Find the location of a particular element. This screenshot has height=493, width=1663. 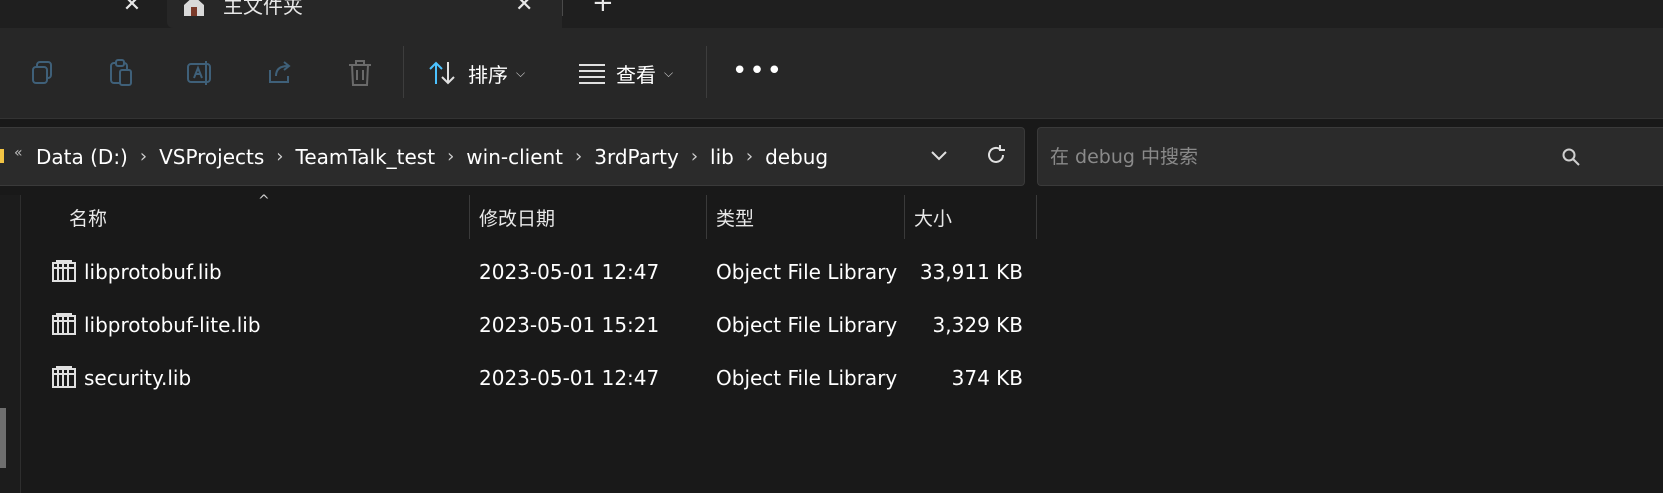

more-options-button: ••• is located at coordinates (758, 71).